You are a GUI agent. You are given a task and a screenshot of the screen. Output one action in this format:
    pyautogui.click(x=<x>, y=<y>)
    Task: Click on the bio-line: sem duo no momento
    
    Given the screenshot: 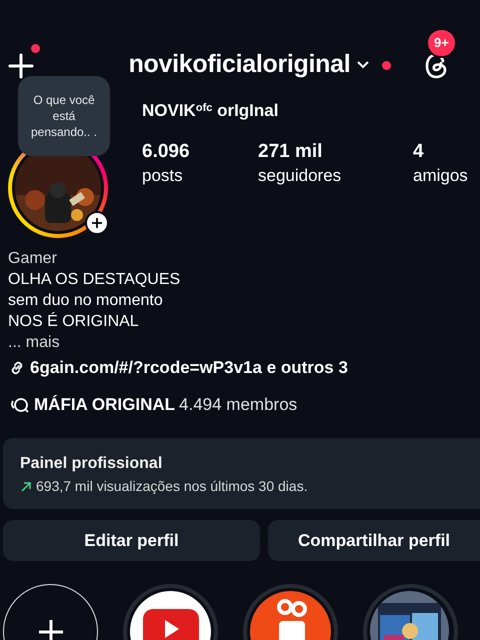 What is the action you would take?
    pyautogui.click(x=86, y=301)
    